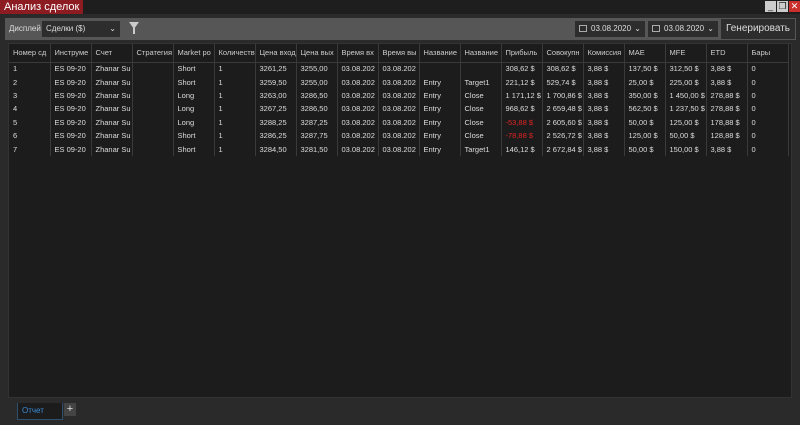  I want to click on column-header: MFE, so click(686, 53).